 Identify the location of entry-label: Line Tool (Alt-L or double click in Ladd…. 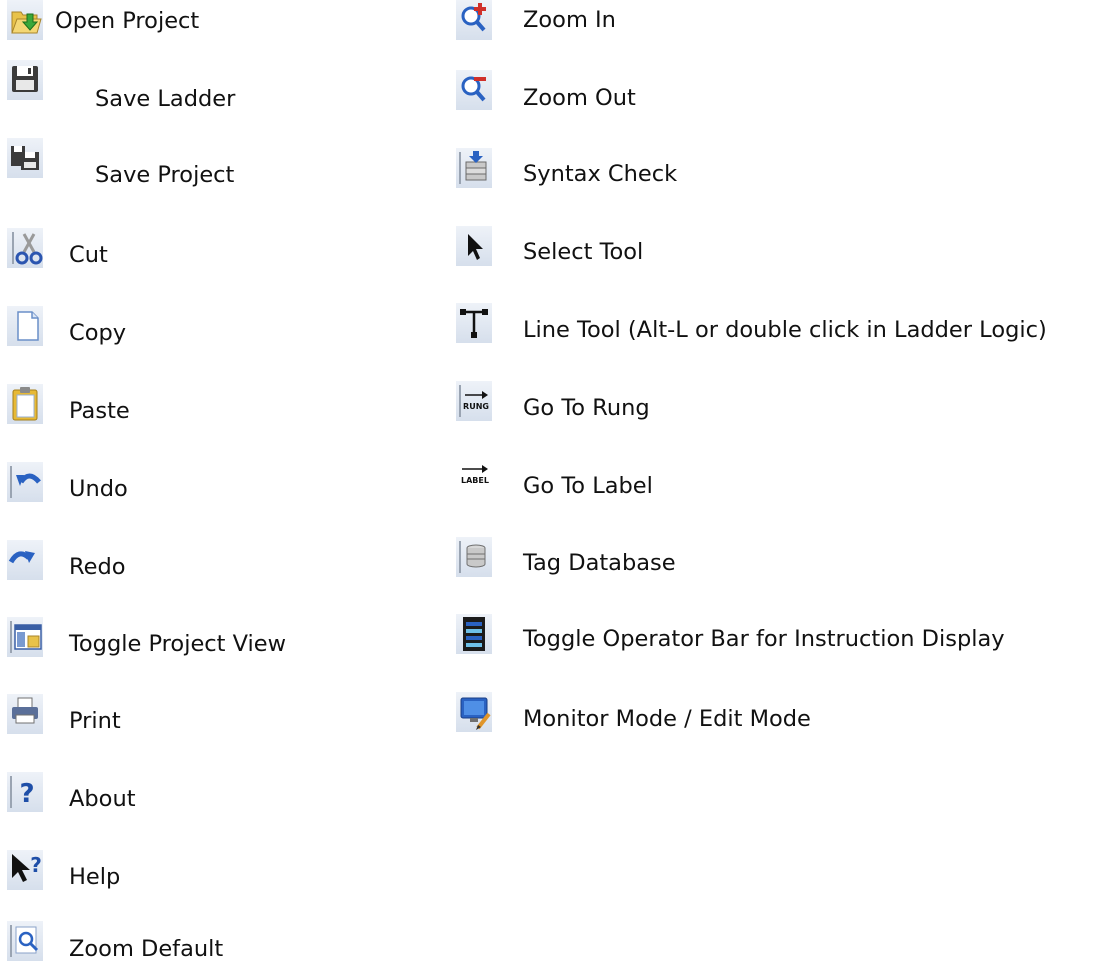
(785, 330).